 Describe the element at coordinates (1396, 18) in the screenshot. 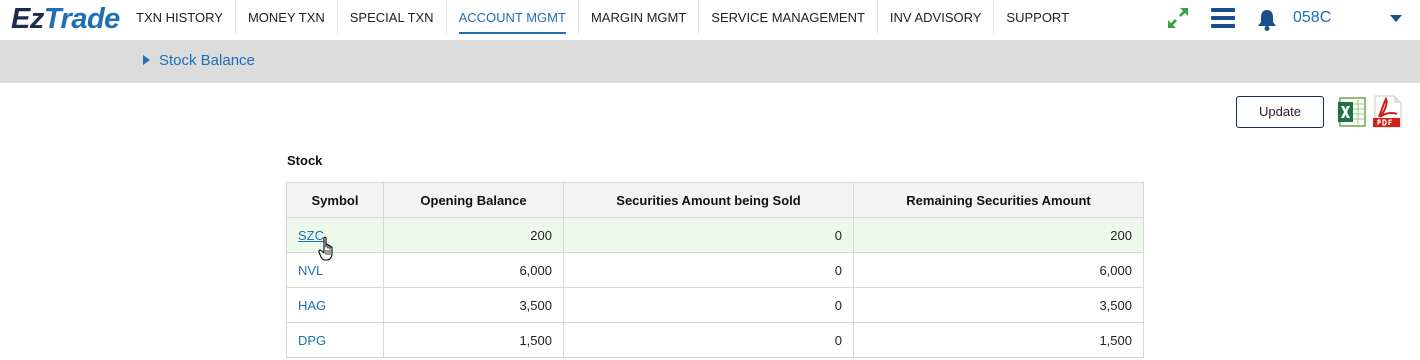

I see `chevron-down-icon` at that location.